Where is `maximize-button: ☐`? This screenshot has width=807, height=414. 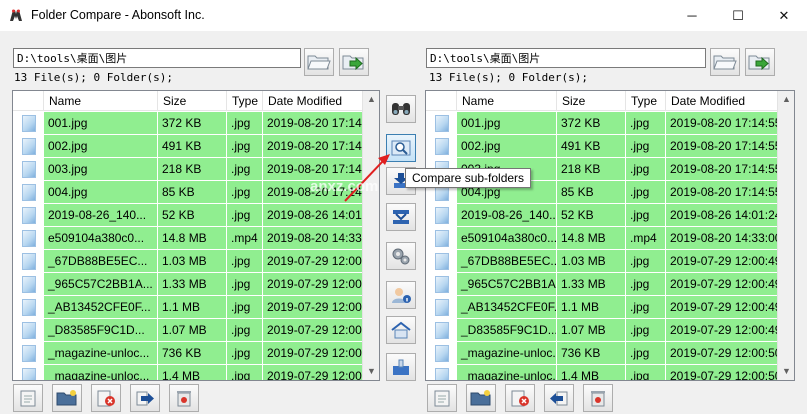 maximize-button: ☐ is located at coordinates (738, 15).